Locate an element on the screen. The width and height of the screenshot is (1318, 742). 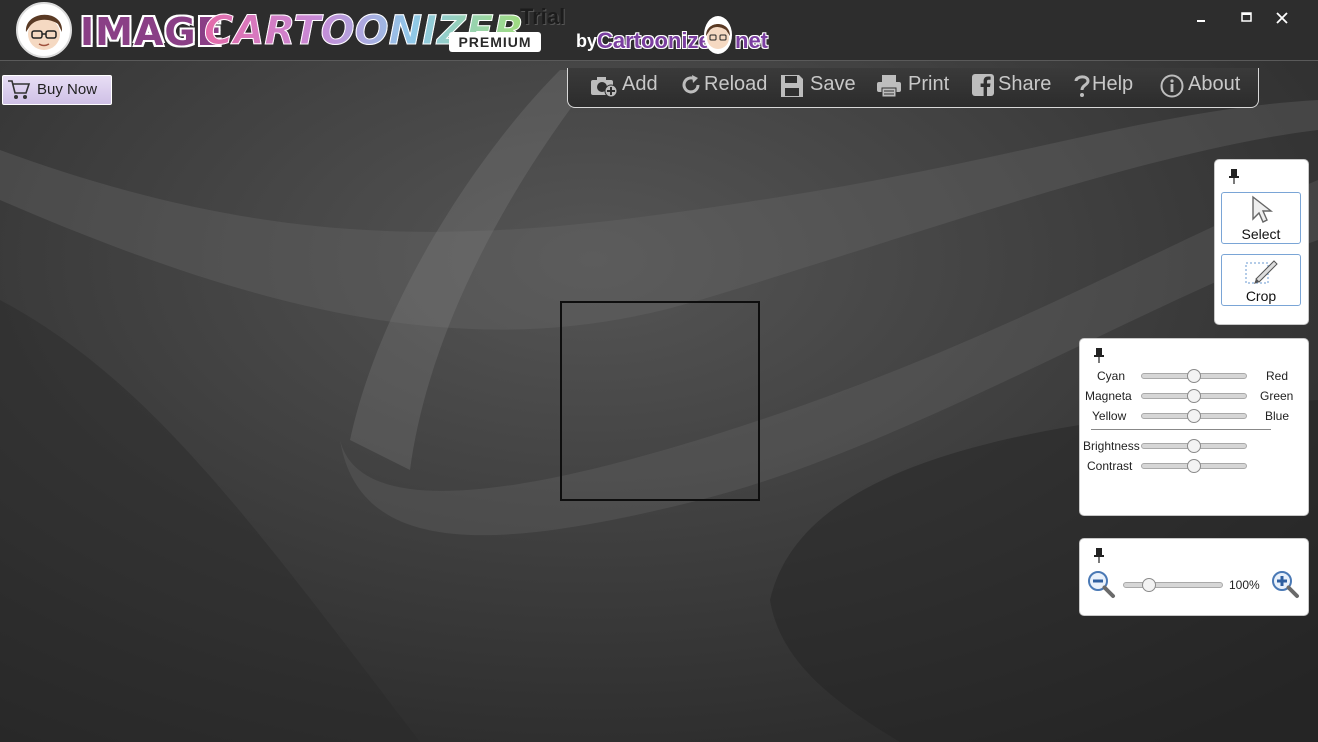
camera-add-icon is located at coordinates (604, 87).